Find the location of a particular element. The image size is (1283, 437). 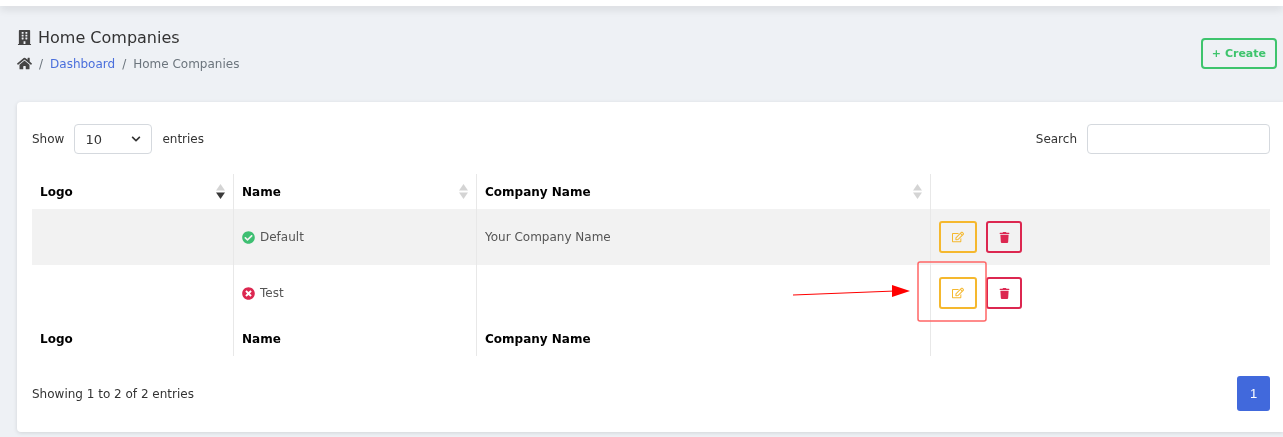

home-icon is located at coordinates (24, 63).